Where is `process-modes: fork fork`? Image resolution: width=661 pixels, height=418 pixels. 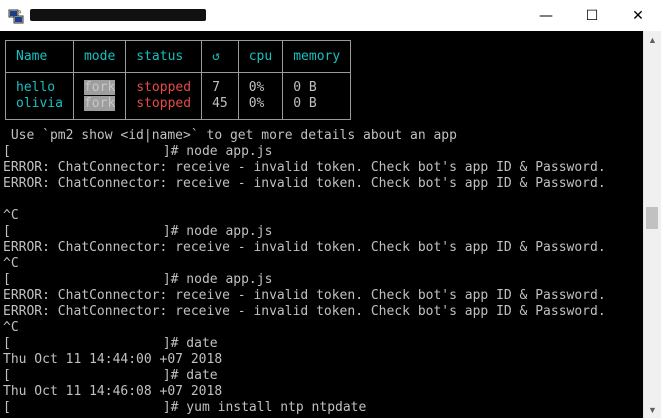
process-modes: fork fork is located at coordinates (99, 96).